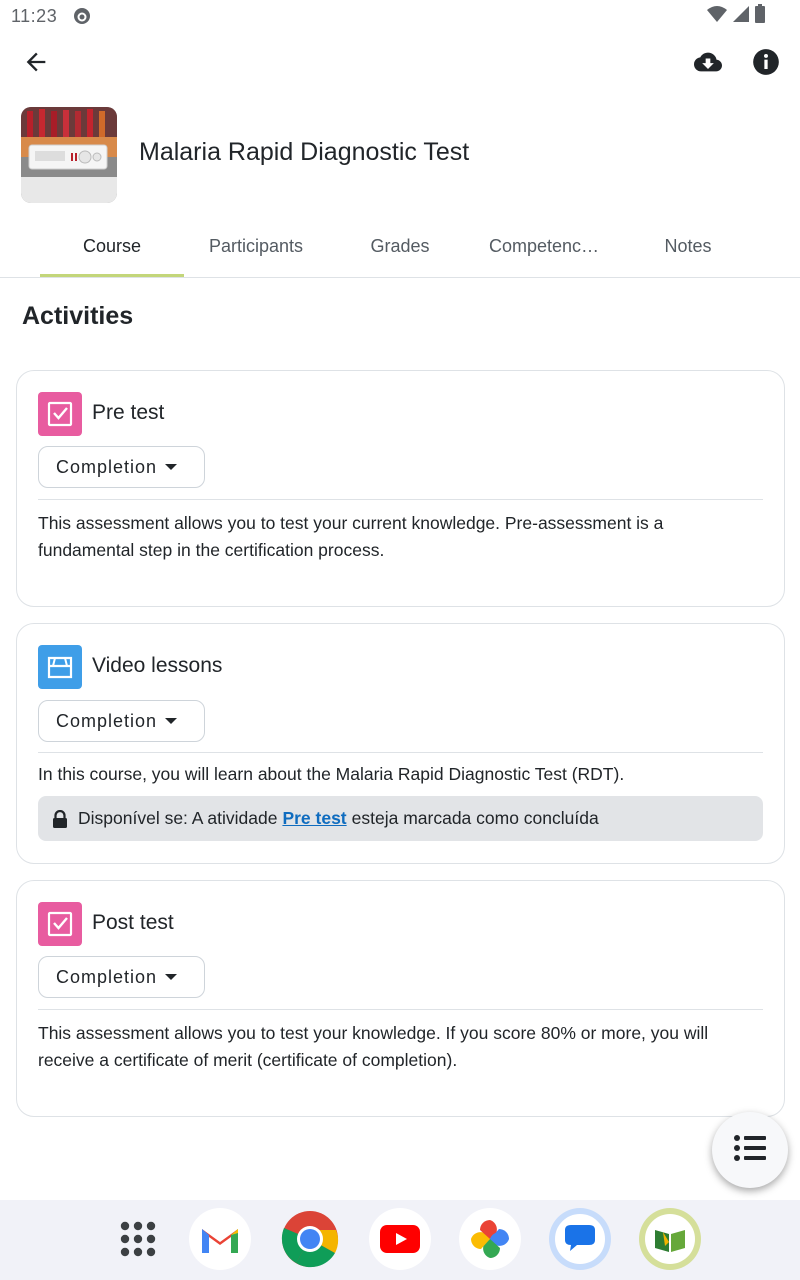 The image size is (800, 1280). What do you see at coordinates (34, 16) in the screenshot?
I see `status-time: 11:23` at bounding box center [34, 16].